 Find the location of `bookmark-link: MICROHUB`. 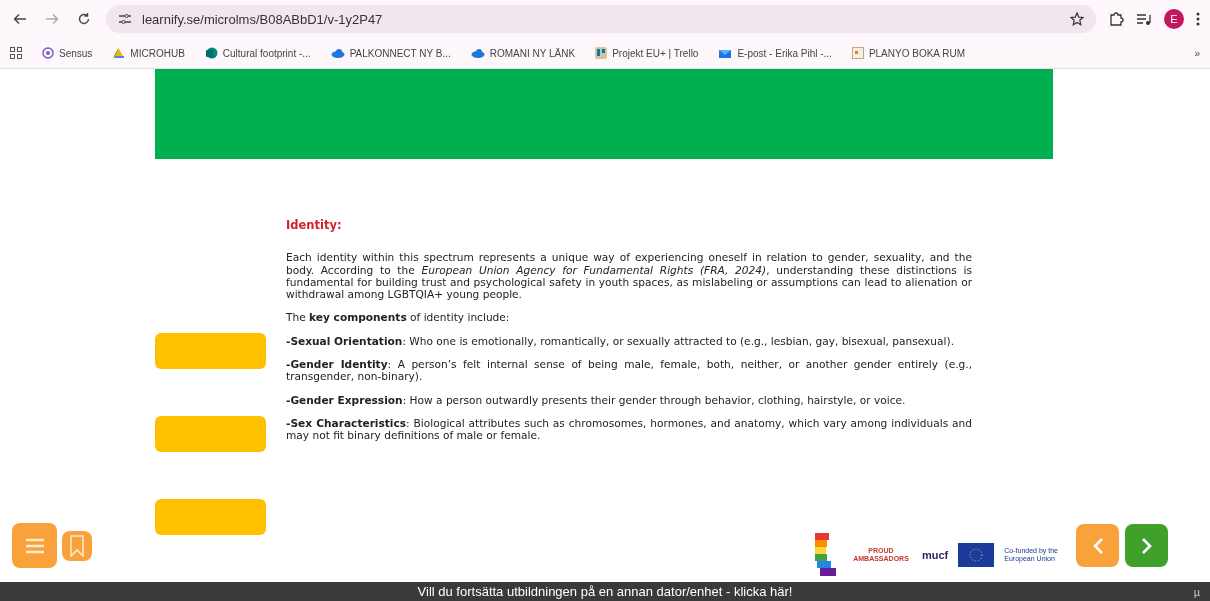

bookmark-link: MICROHUB is located at coordinates (148, 53).